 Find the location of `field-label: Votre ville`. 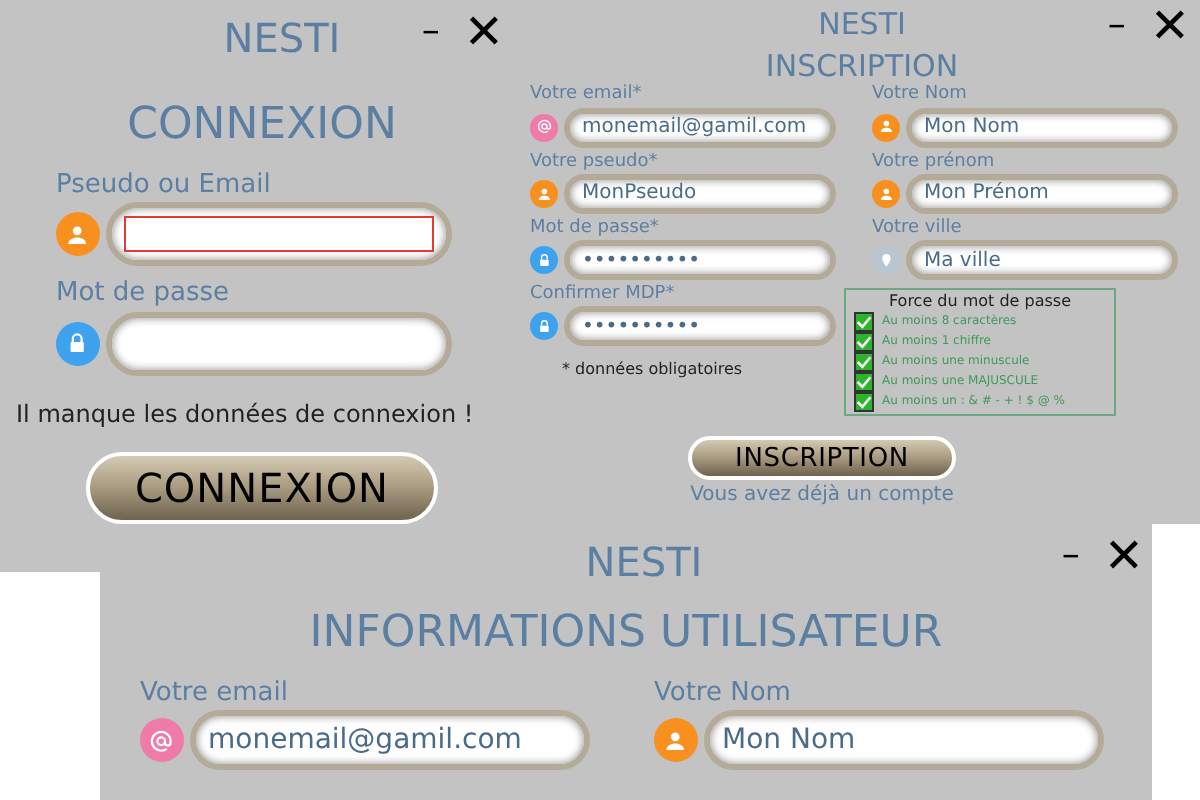

field-label: Votre ville is located at coordinates (918, 228).